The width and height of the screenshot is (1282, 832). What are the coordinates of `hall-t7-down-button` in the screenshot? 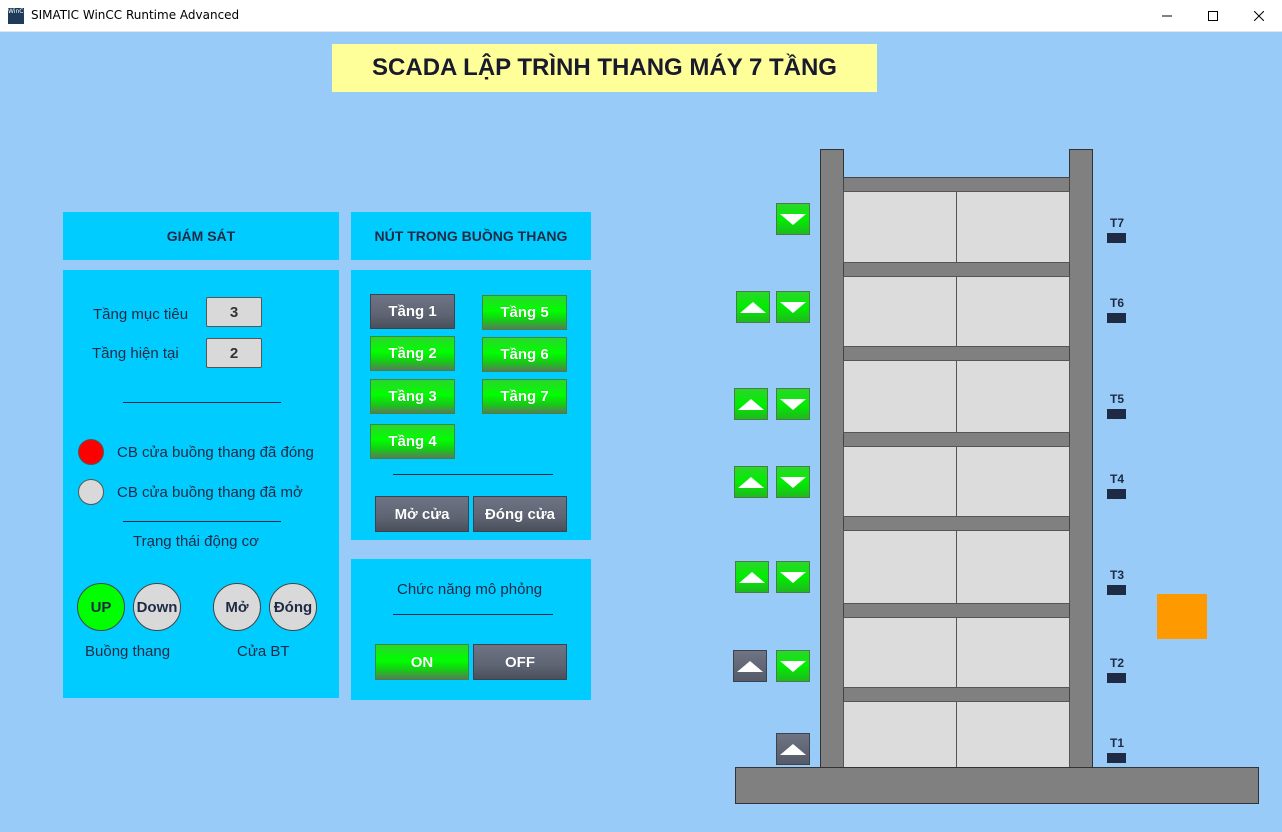 It's located at (793, 219).